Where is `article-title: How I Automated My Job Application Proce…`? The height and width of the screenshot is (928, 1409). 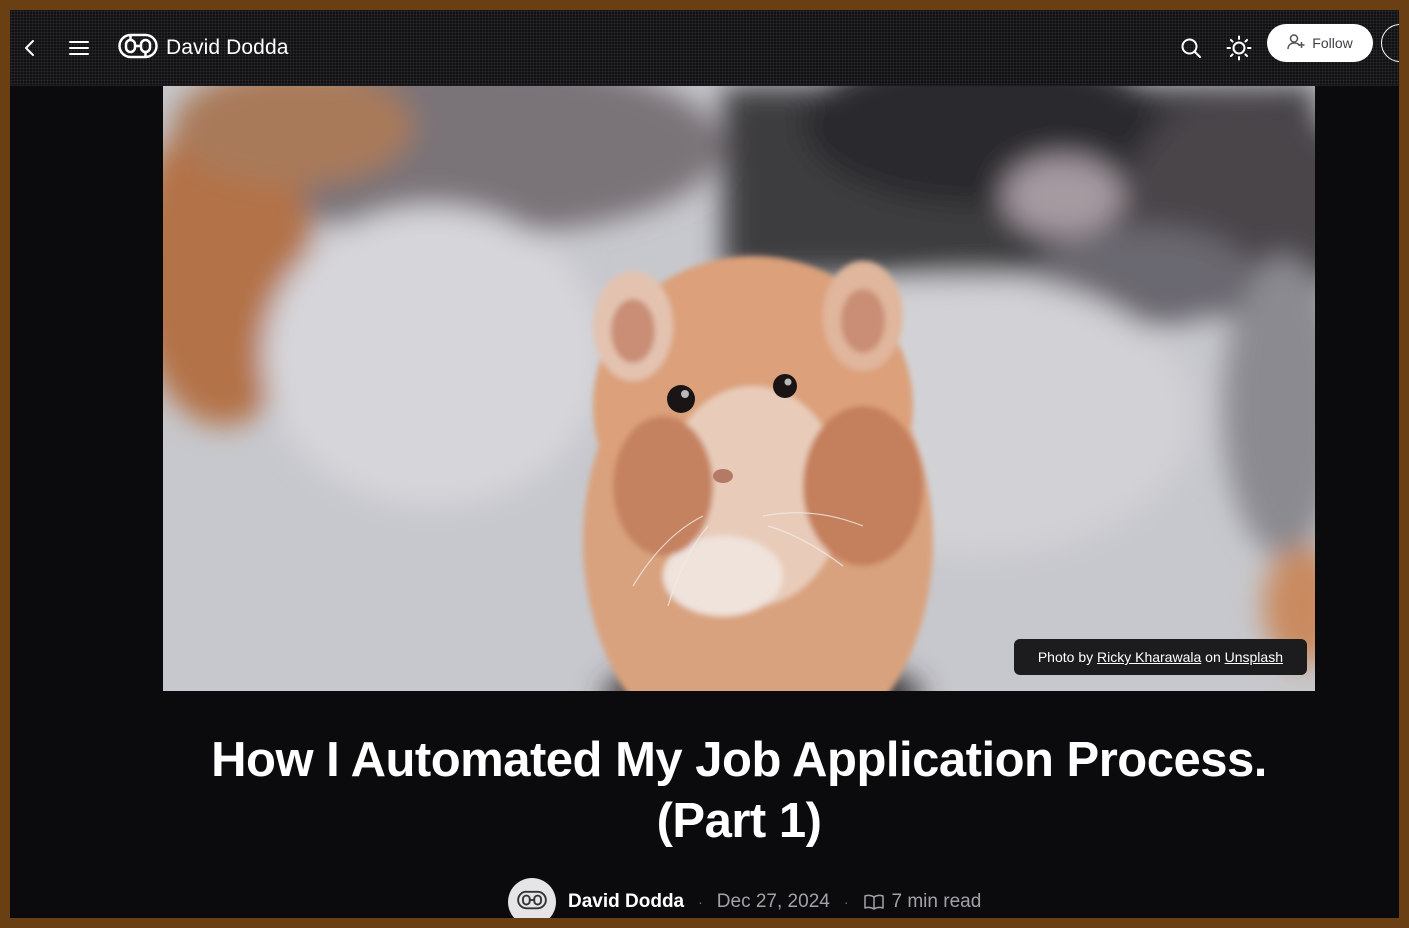 article-title: How I Automated My Job Application Proce… is located at coordinates (739, 790).